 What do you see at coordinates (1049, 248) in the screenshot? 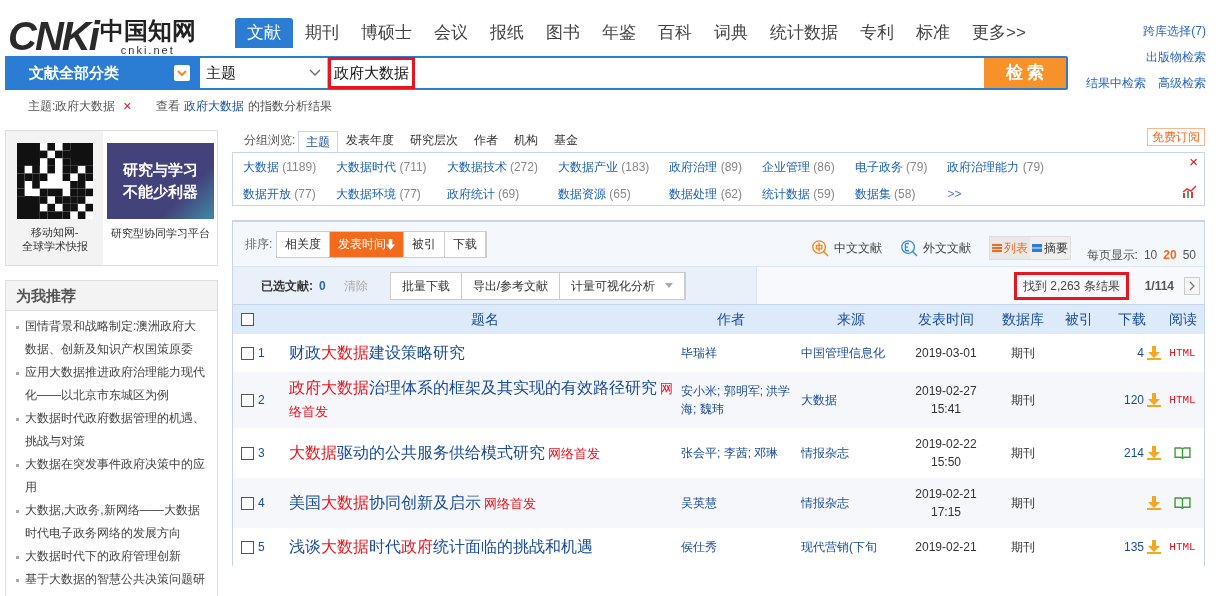
I see `view-toggle: 摘要` at bounding box center [1049, 248].